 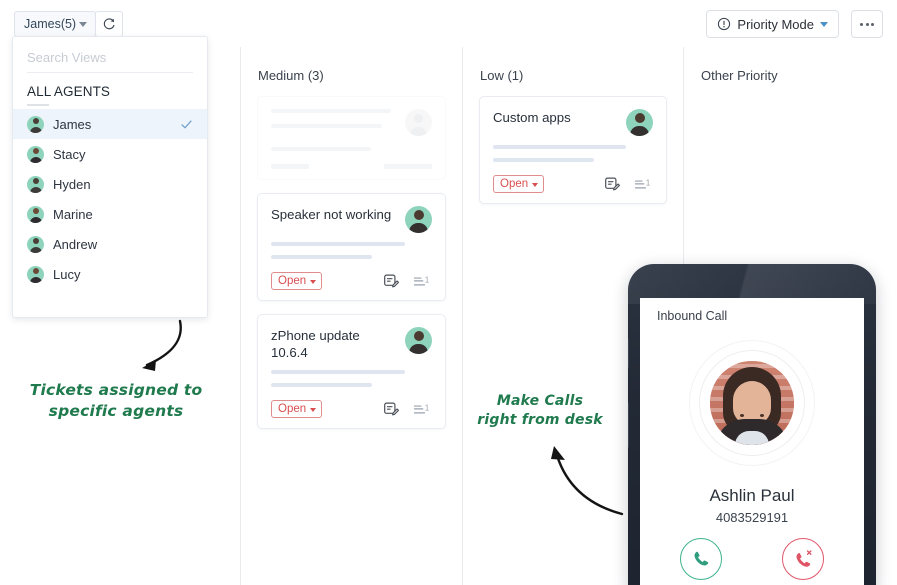 I want to click on agent-name: Lucy, so click(x=67, y=274).